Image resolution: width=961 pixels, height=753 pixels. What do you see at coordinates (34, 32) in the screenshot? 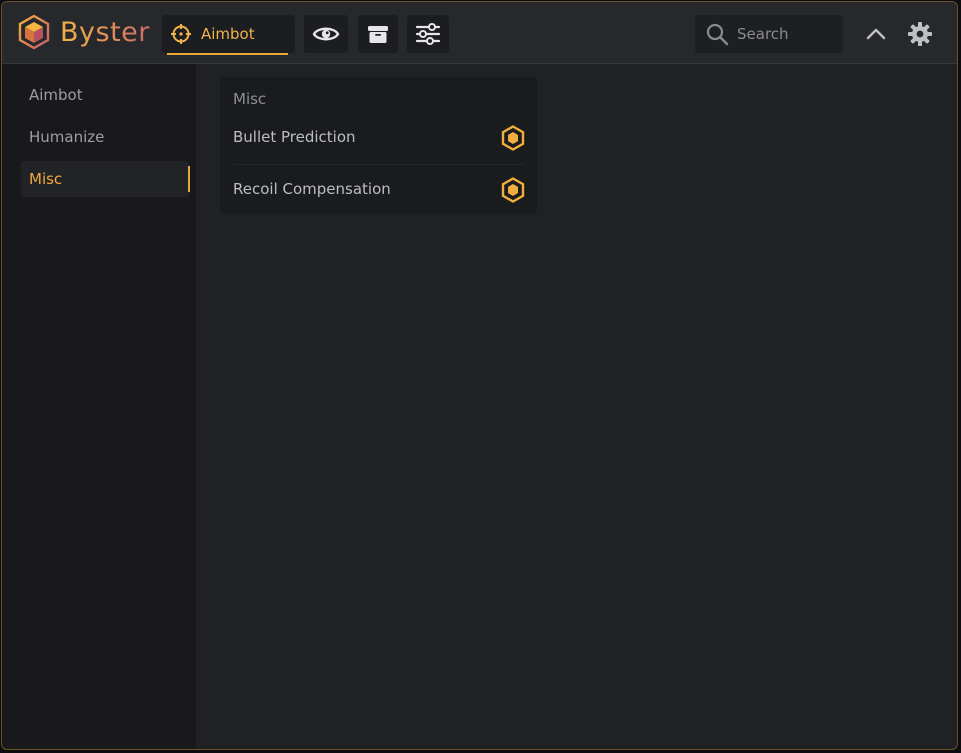
I see `byster-logo-icon` at bounding box center [34, 32].